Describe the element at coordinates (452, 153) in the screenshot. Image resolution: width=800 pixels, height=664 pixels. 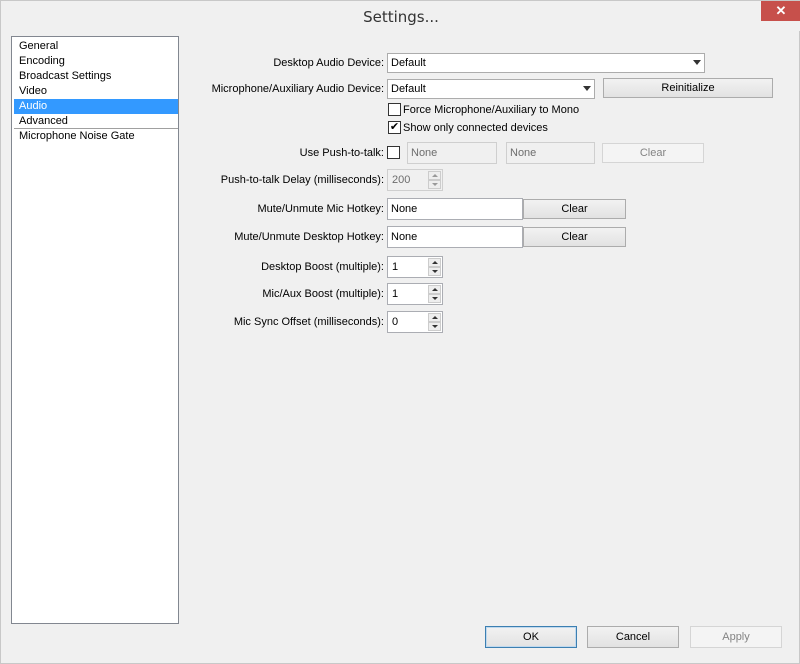
I see `push-to-talk-hotkey-1: None` at that location.